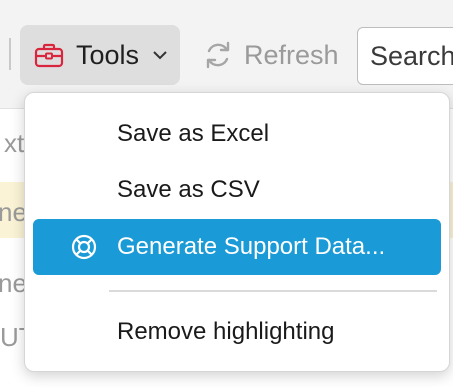  Describe the element at coordinates (291, 55) in the screenshot. I see `refresh-button-label: Refresh` at that location.